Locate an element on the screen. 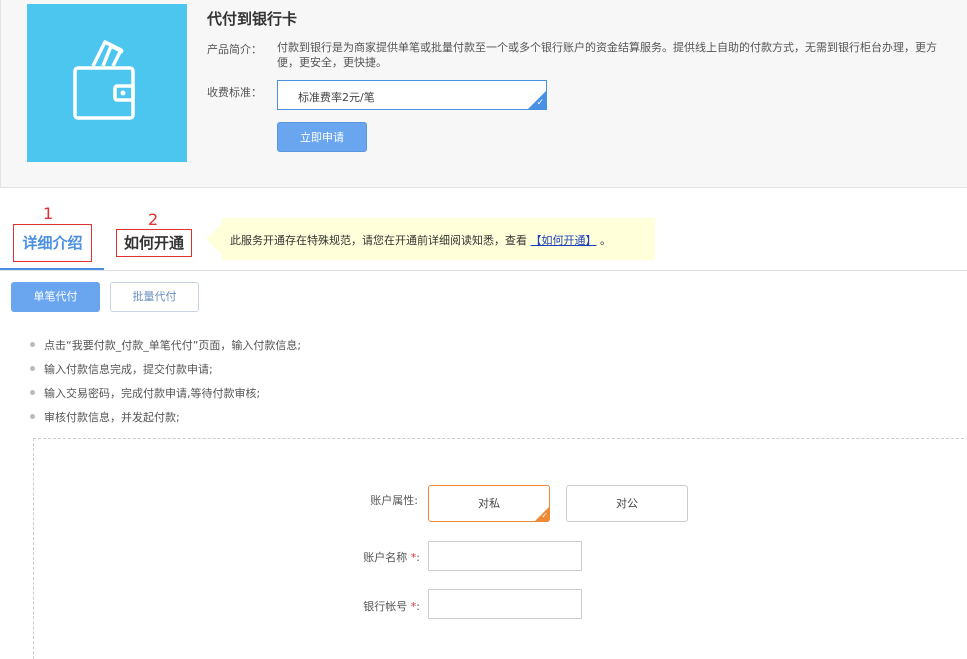 This screenshot has width=967, height=659. account-name-label: 账户名称 *: is located at coordinates (370, 557).